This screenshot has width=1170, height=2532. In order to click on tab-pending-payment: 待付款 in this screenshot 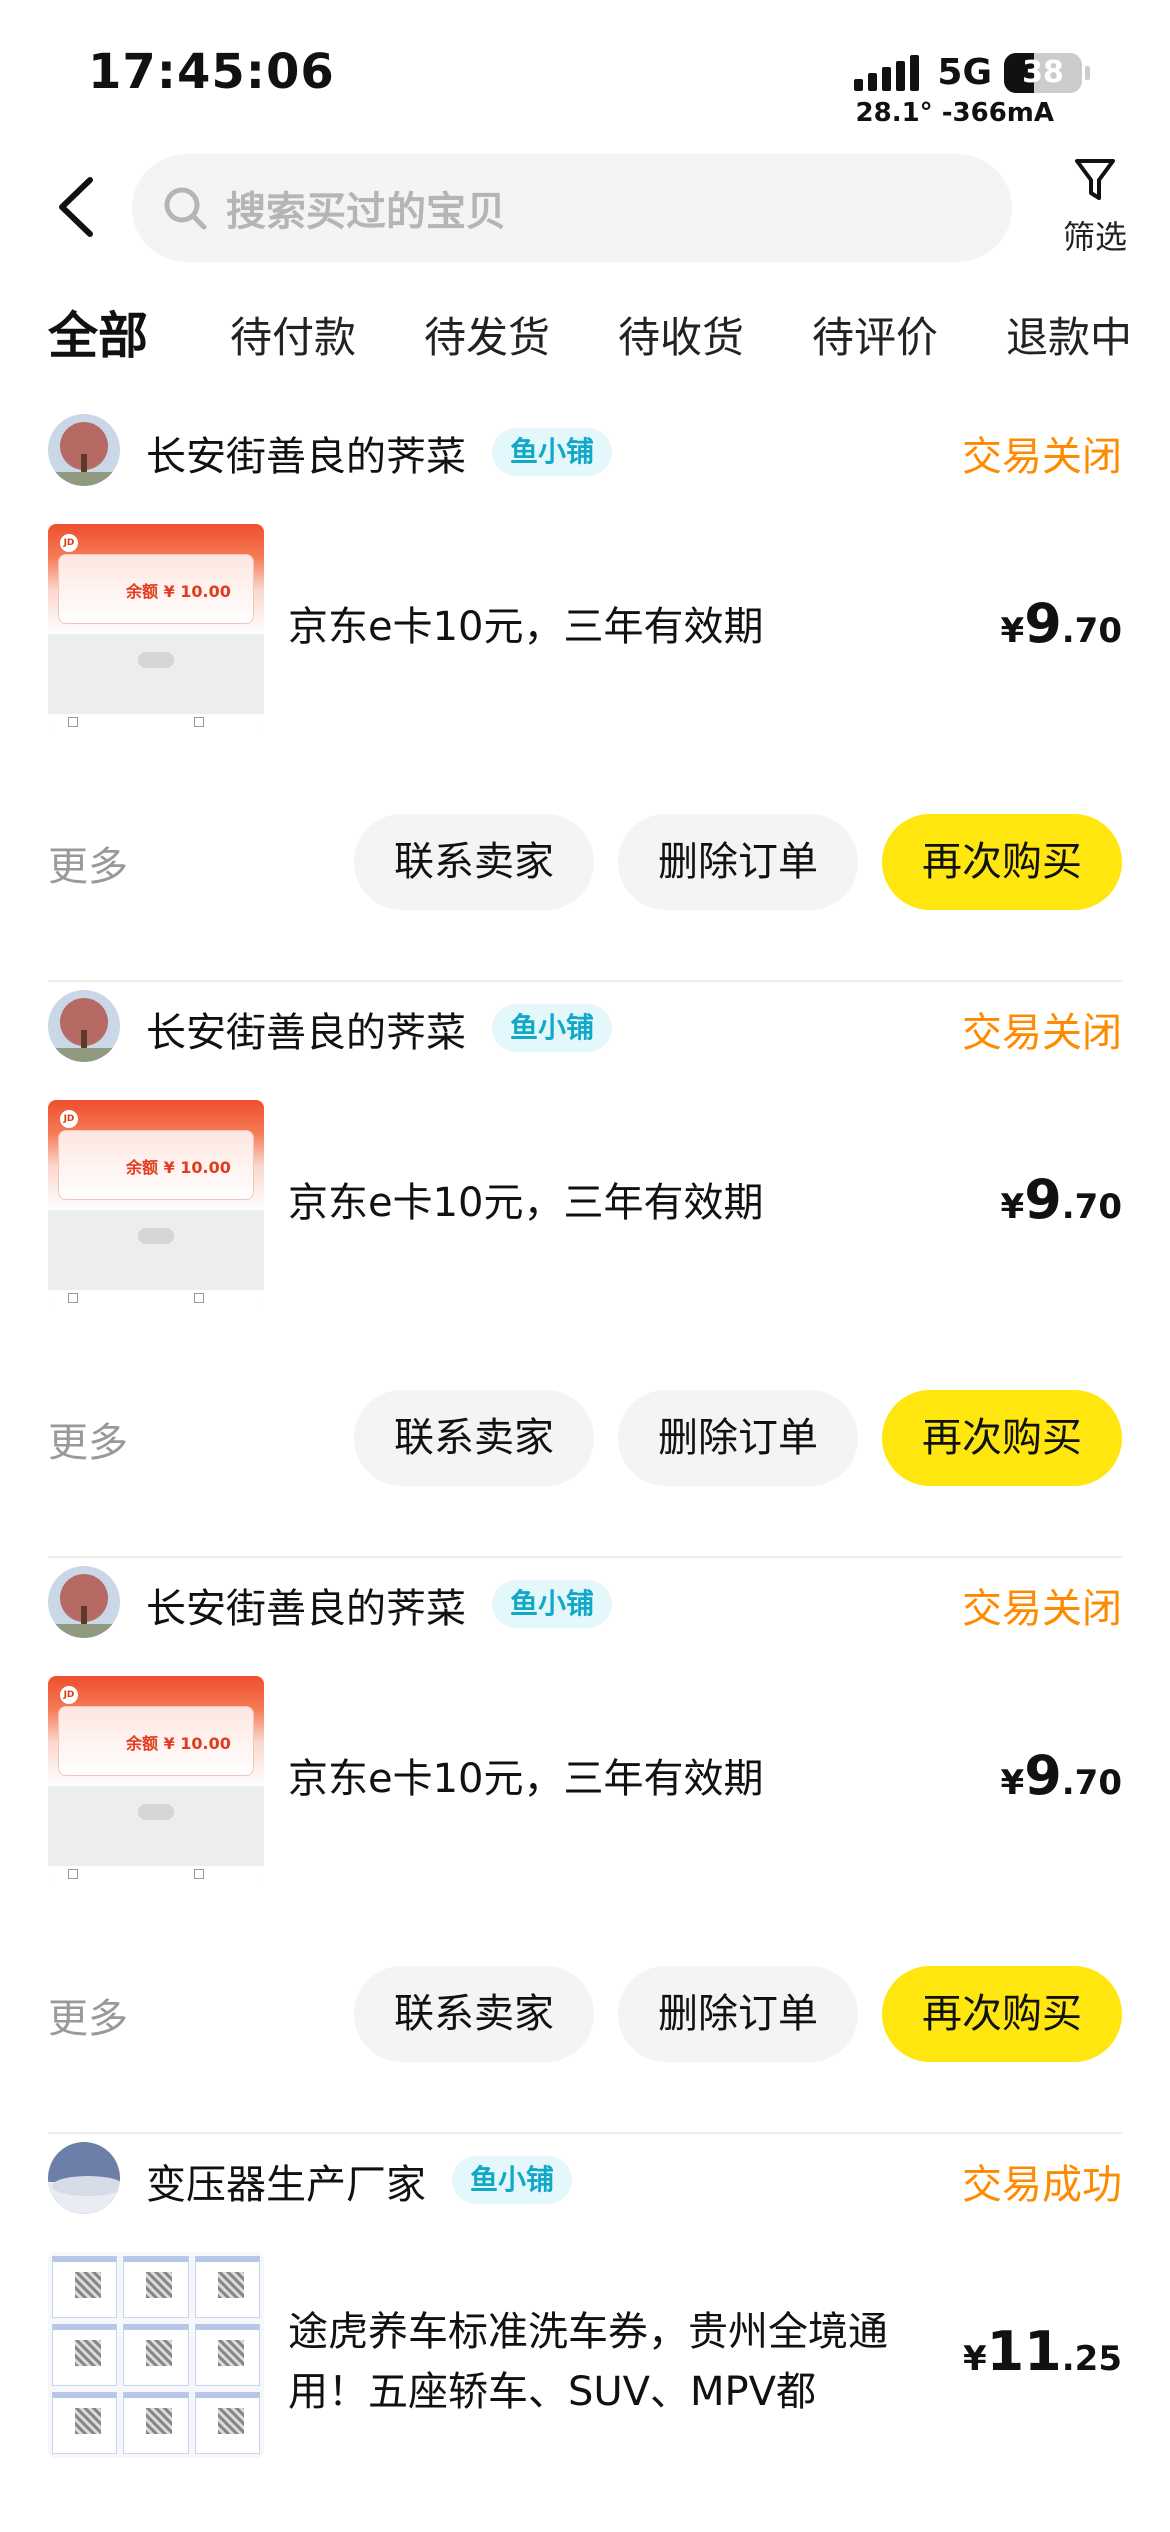, I will do `click(293, 334)`.